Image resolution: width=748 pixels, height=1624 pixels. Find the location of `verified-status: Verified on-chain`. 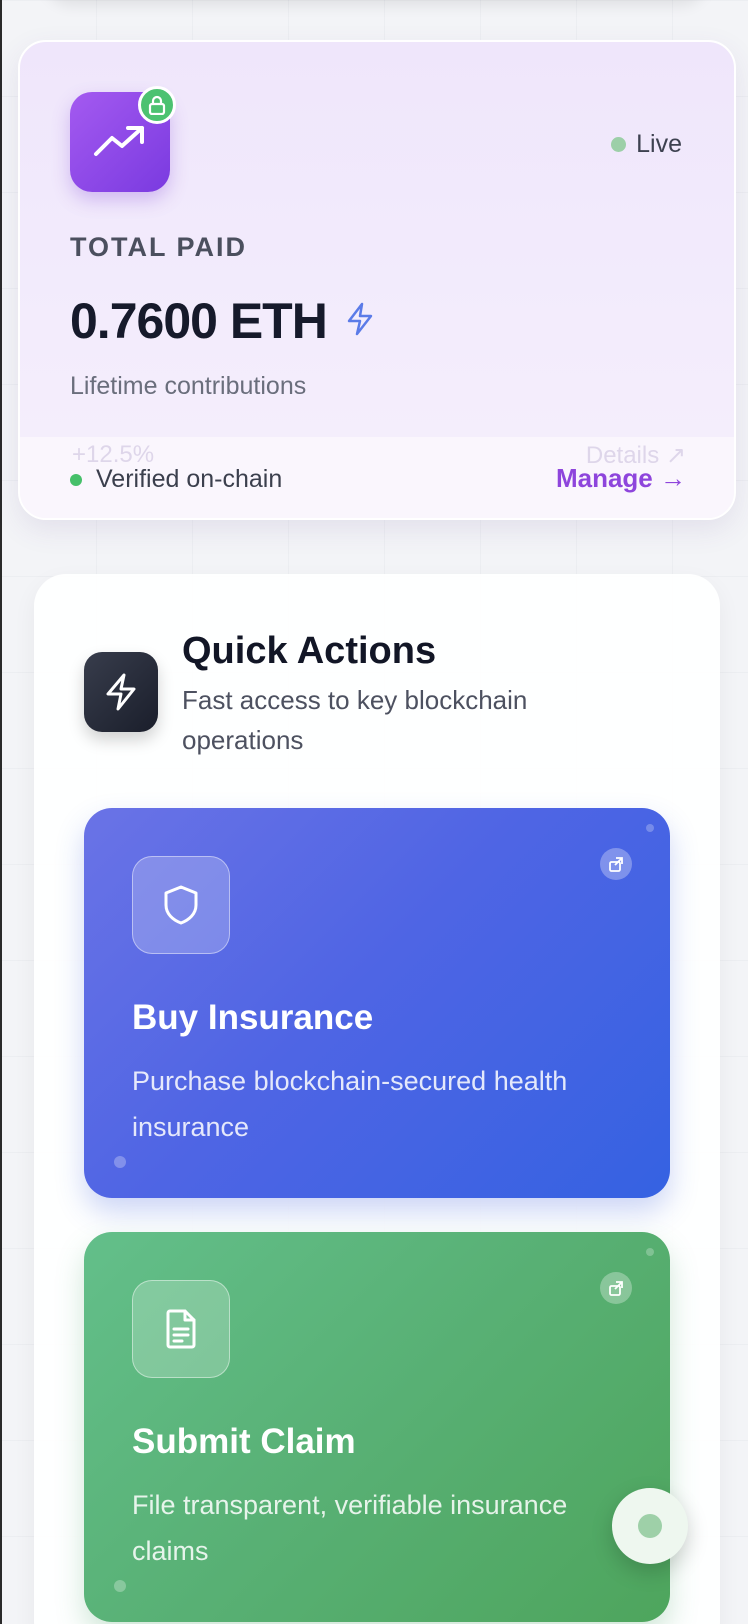

verified-status: Verified on-chain is located at coordinates (176, 479).